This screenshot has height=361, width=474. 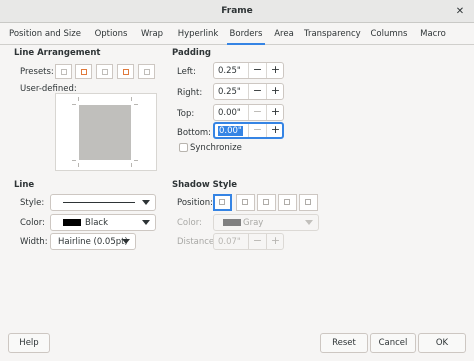 I want to click on padding-title: Padding, so click(x=191, y=53).